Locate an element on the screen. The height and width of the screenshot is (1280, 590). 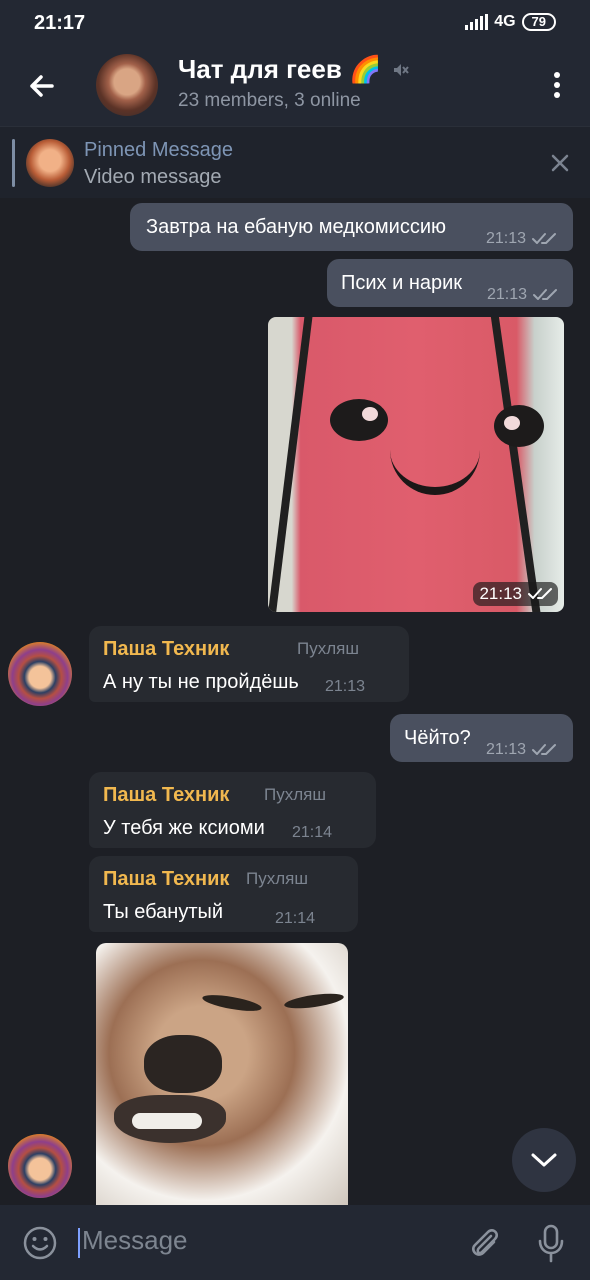
status-time: 21:17 is located at coordinates (60, 23).